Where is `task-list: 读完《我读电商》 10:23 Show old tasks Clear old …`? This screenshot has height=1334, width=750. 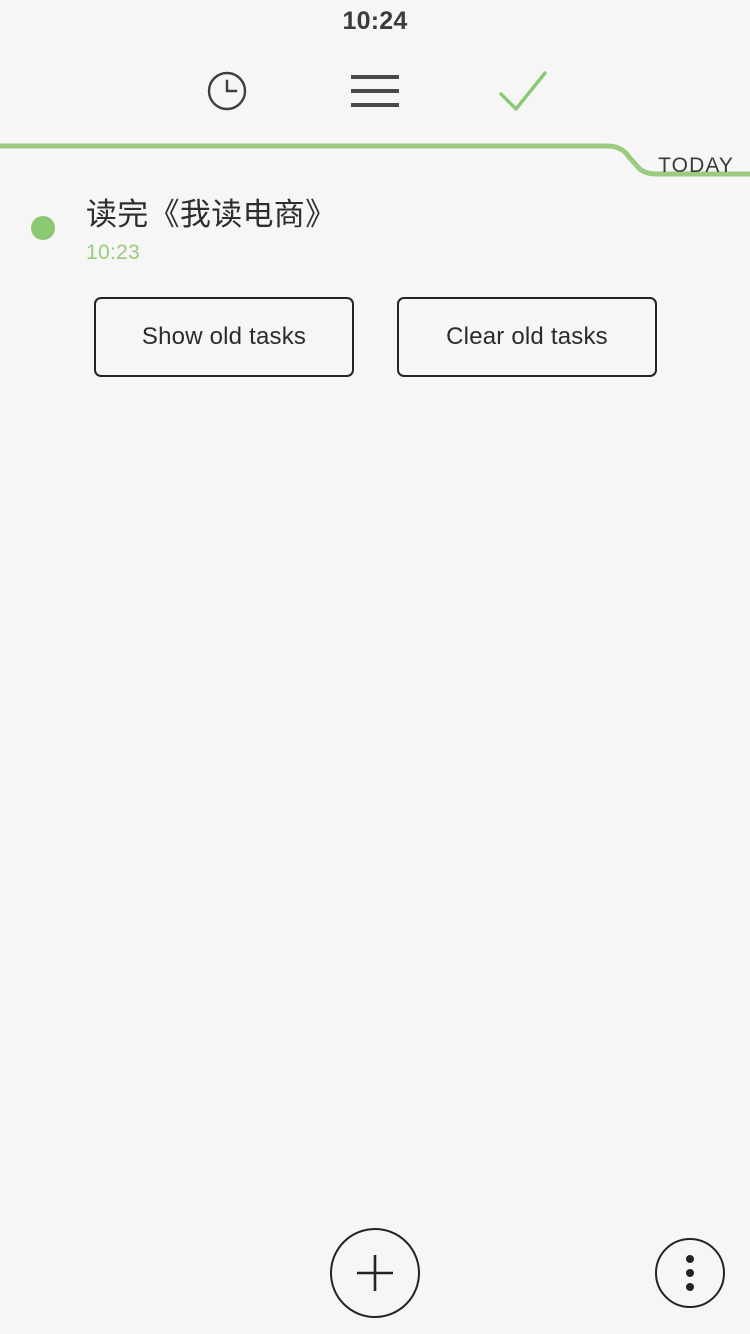 task-list: 读完《我读电商》 10:23 Show old tasks Clear old … is located at coordinates (375, 280).